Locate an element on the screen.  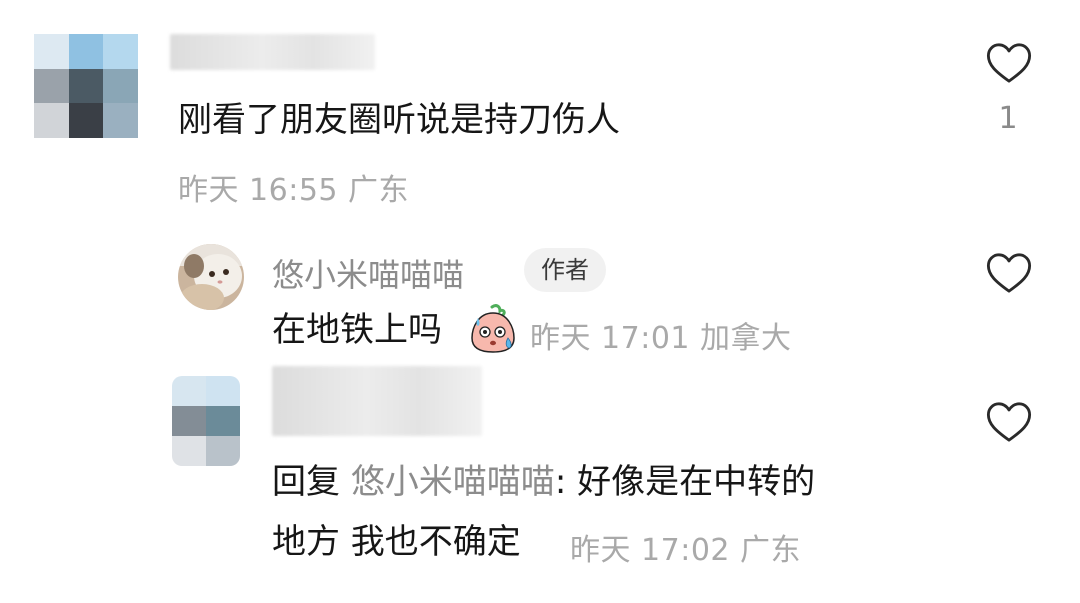
like-count: 1 is located at coordinates (1008, 118).